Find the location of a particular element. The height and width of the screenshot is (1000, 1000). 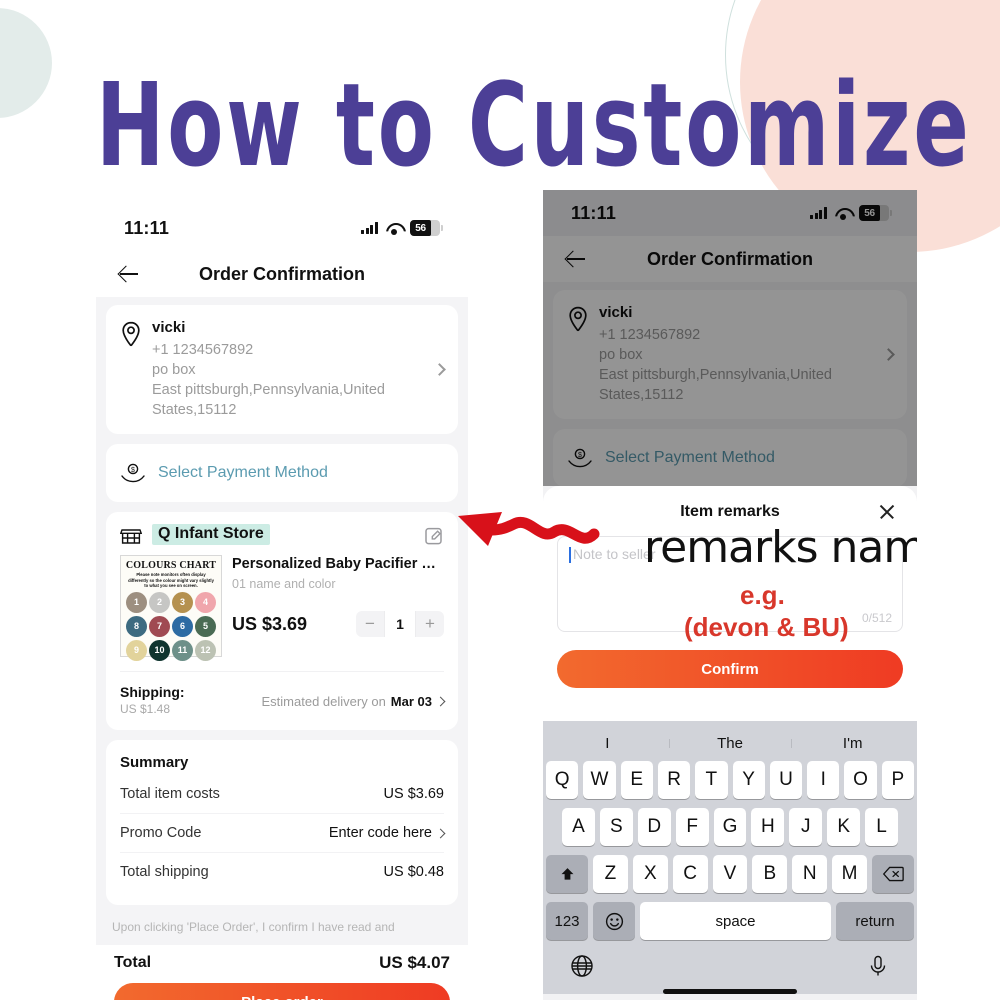

keyboard-row-2: ASDFGHJKL is located at coordinates (730, 827).